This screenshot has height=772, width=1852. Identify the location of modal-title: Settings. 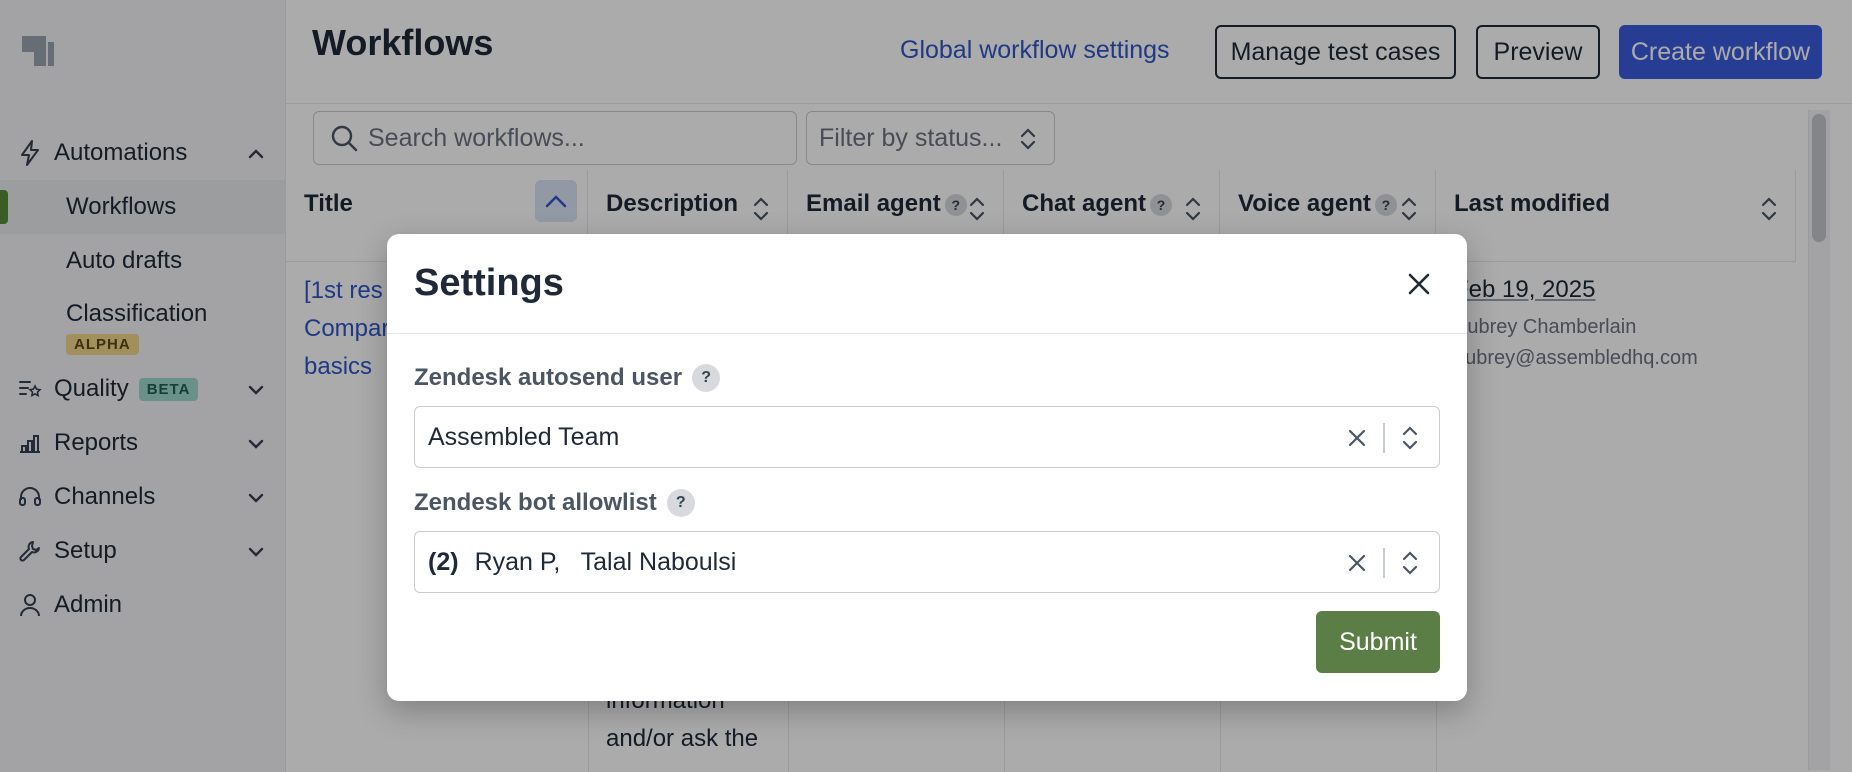
(489, 283).